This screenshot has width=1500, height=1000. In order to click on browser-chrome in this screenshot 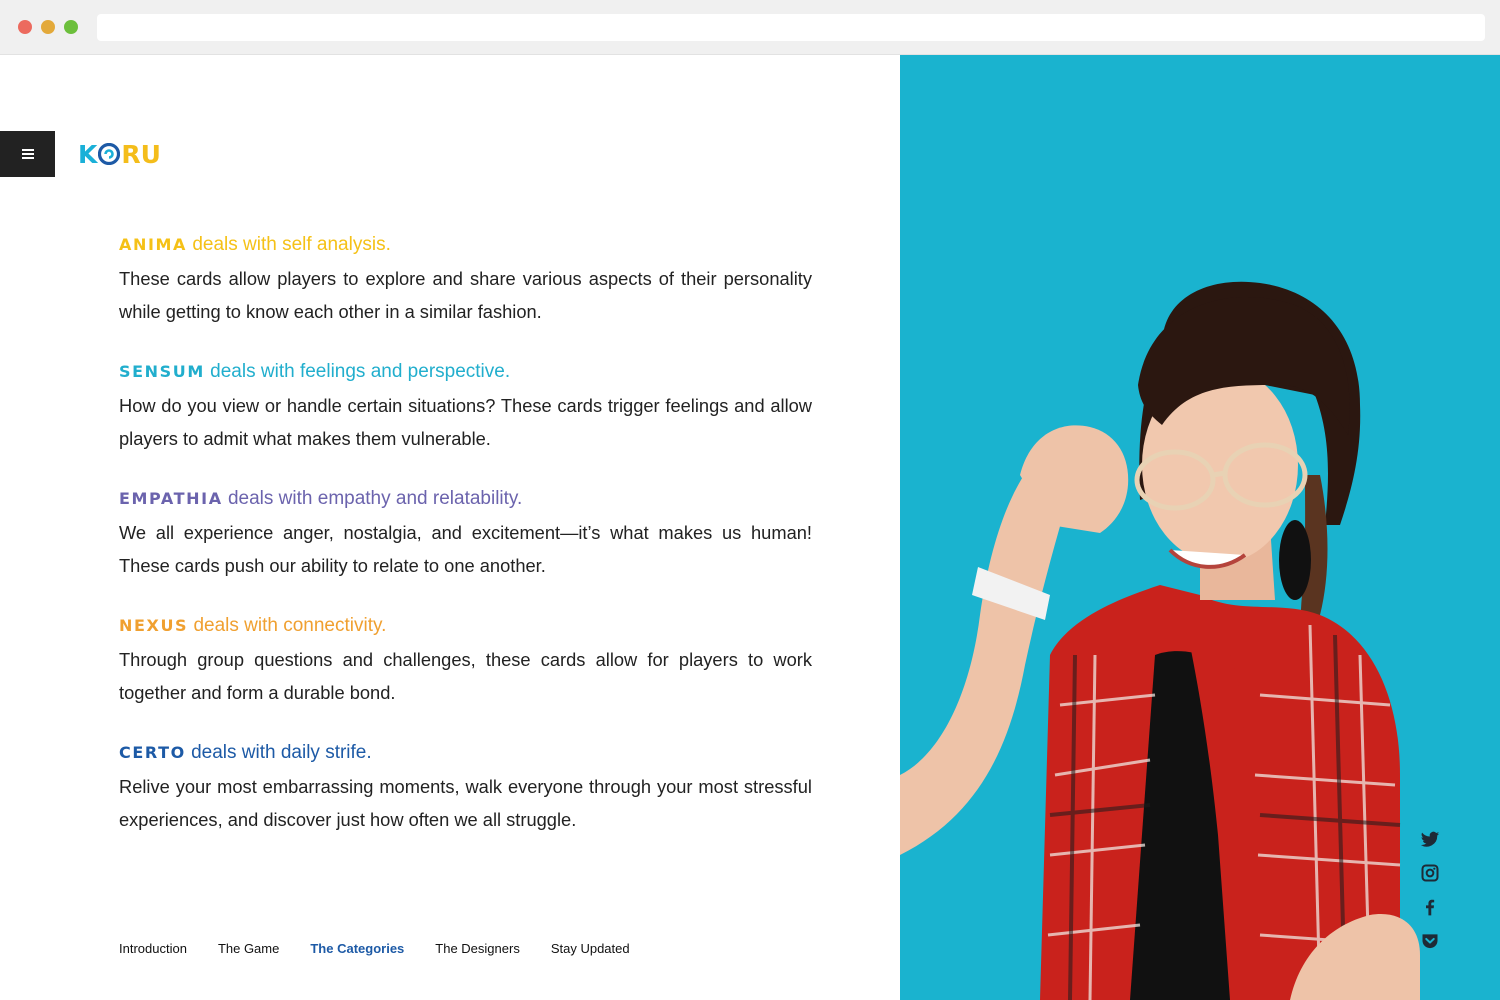, I will do `click(750, 27)`.